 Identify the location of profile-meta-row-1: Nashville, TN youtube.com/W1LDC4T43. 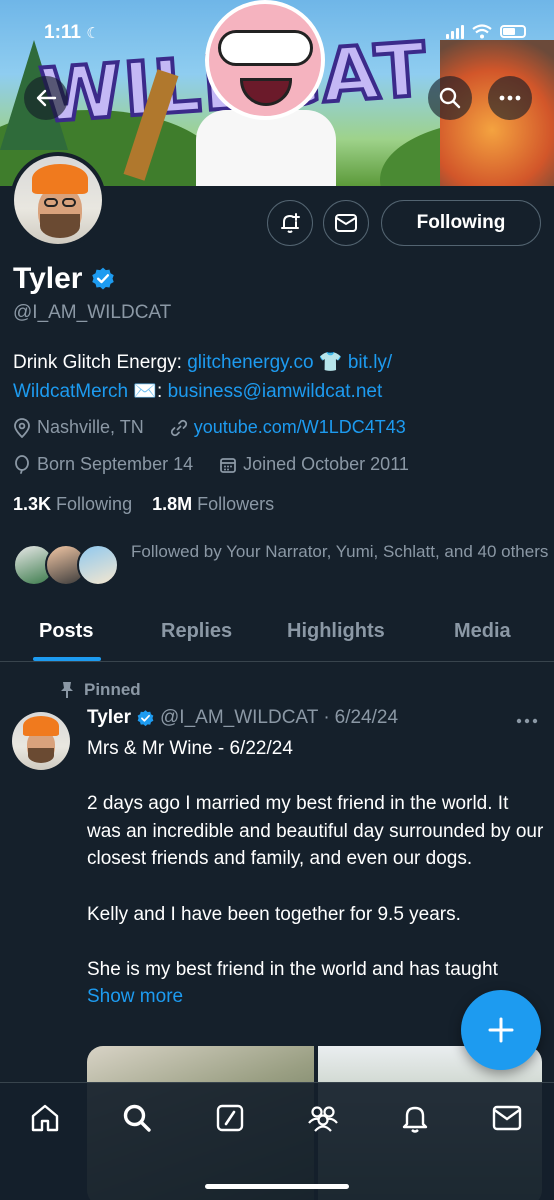
(209, 427).